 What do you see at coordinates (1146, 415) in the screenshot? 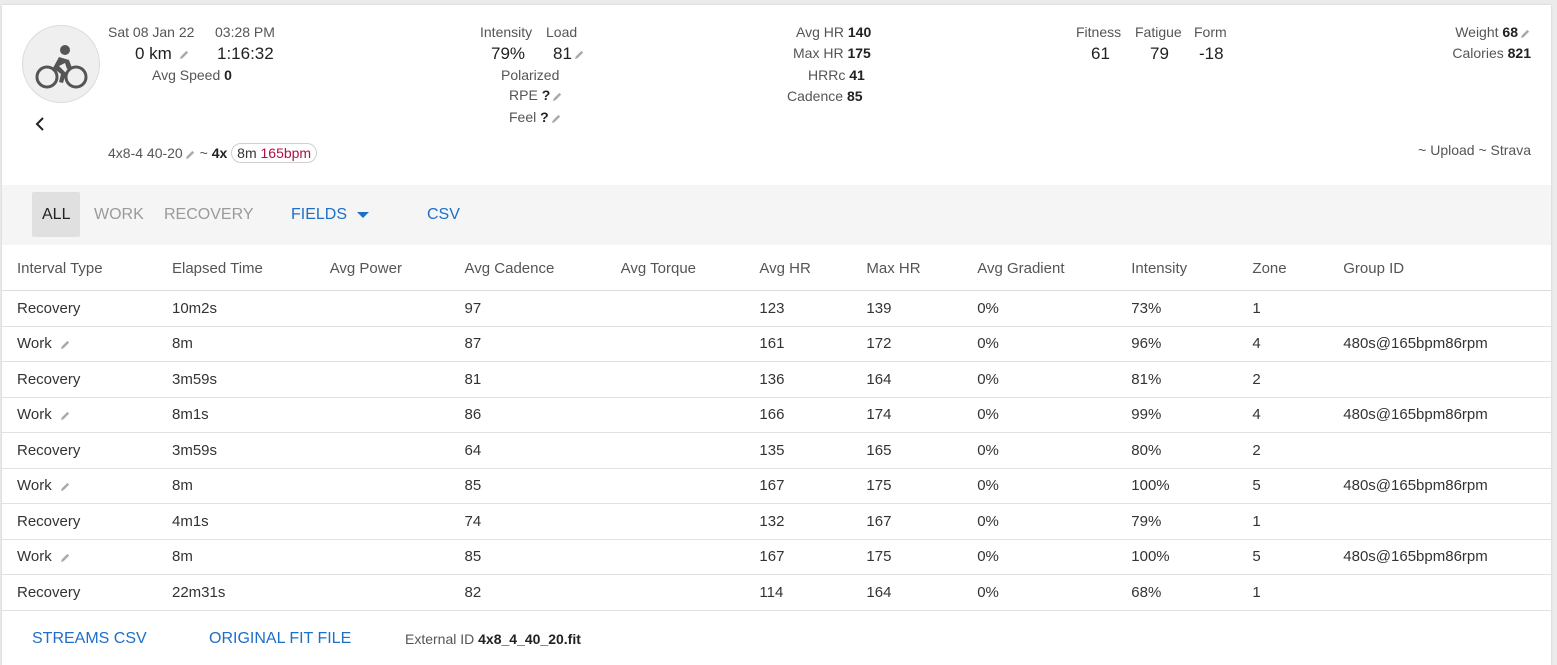
I see `cell-text: 99%` at bounding box center [1146, 415].